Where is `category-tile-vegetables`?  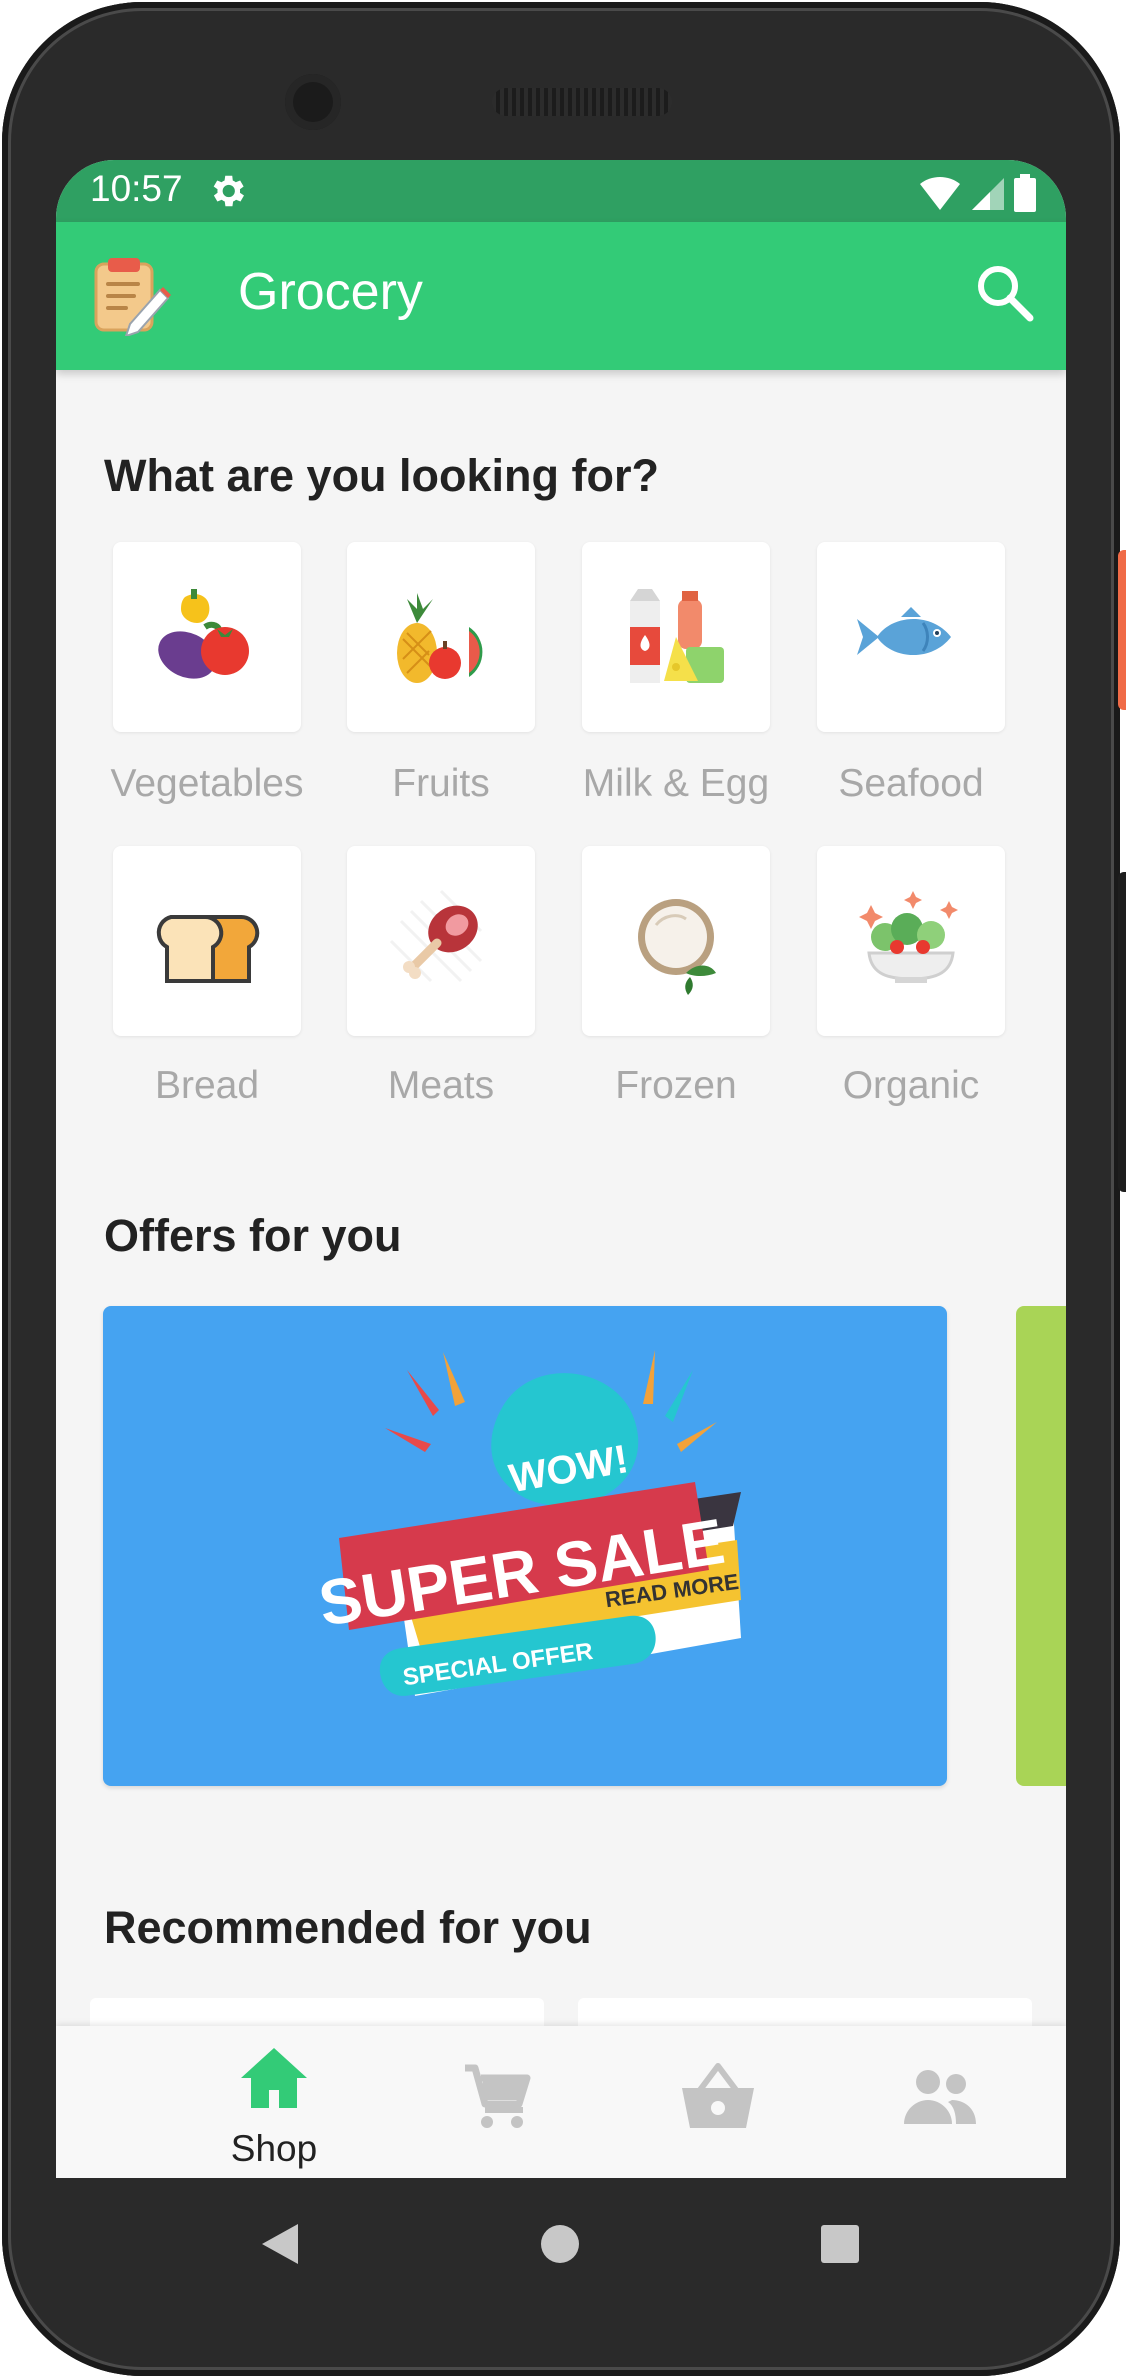 category-tile-vegetables is located at coordinates (207, 637).